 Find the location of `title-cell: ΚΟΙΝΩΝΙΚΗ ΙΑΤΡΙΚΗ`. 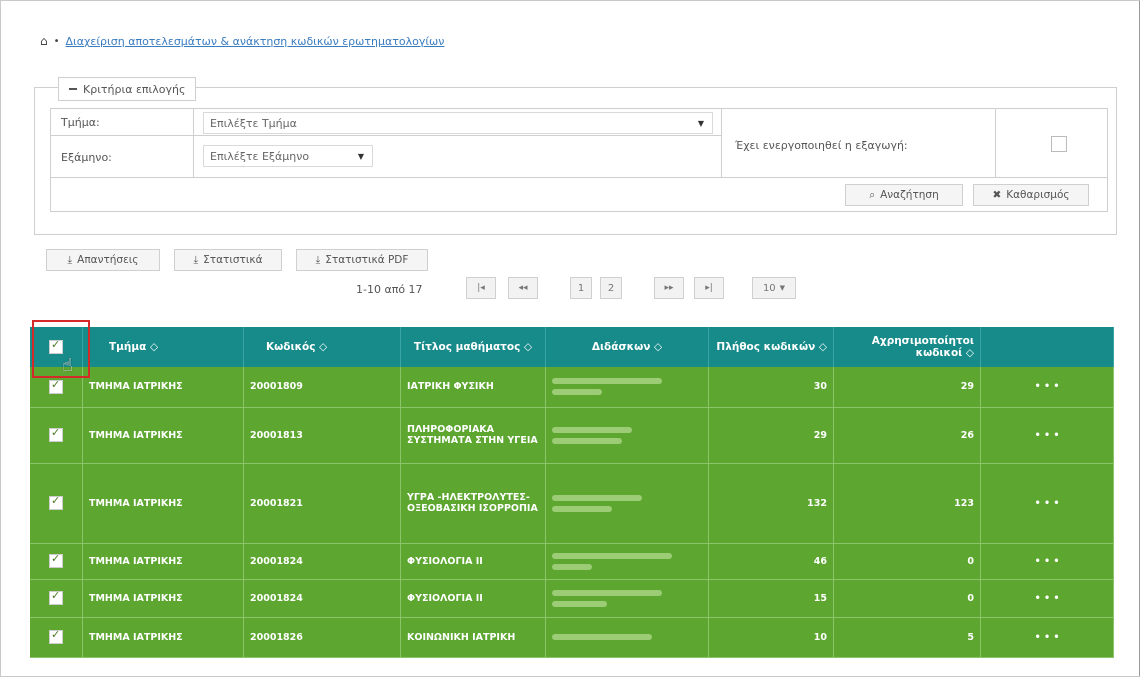

title-cell: ΚΟΙΝΩΝΙΚΗ ΙΑΤΡΙΚΗ is located at coordinates (473, 637).